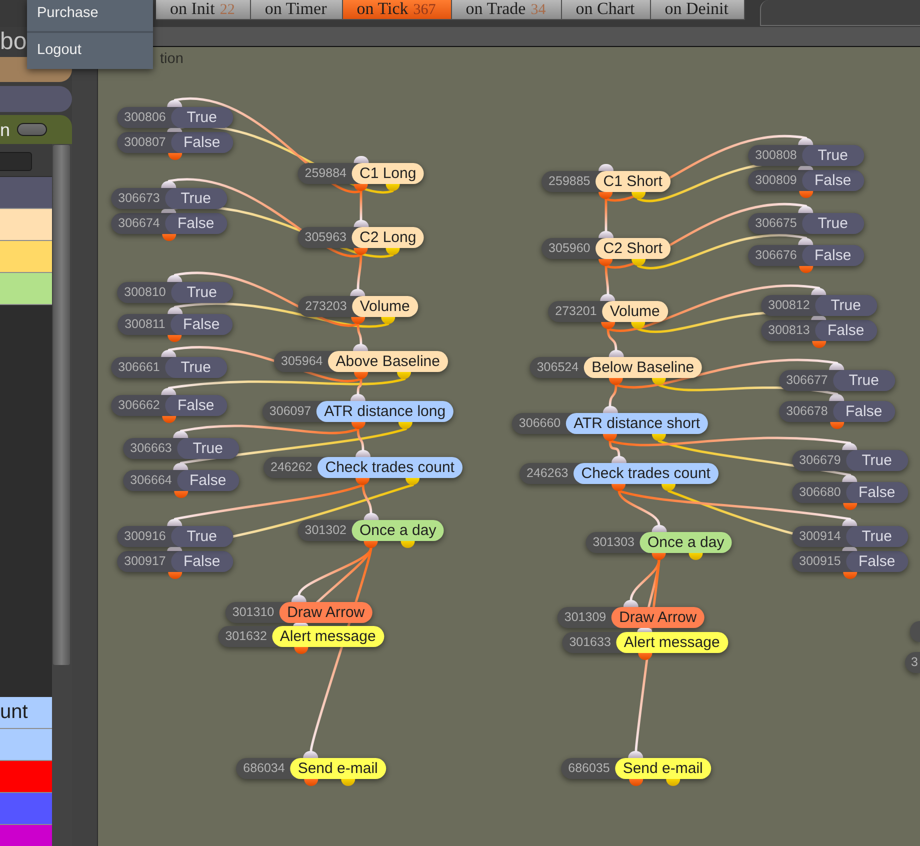 This screenshot has width=920, height=846. I want to click on flow-node: 300807 False, so click(175, 142).